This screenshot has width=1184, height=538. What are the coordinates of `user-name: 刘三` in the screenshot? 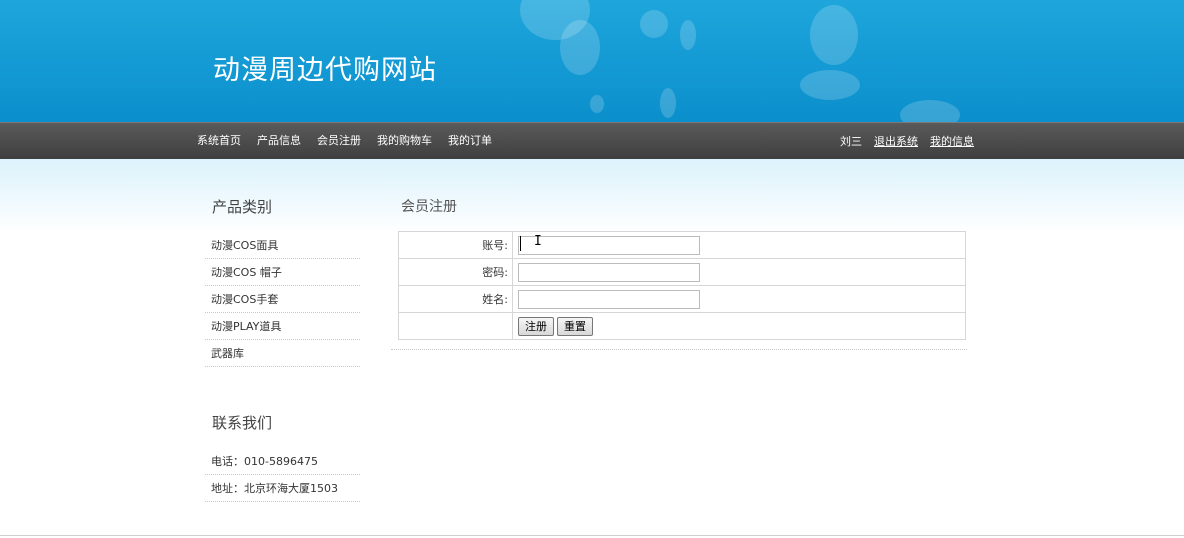 It's located at (851, 141).